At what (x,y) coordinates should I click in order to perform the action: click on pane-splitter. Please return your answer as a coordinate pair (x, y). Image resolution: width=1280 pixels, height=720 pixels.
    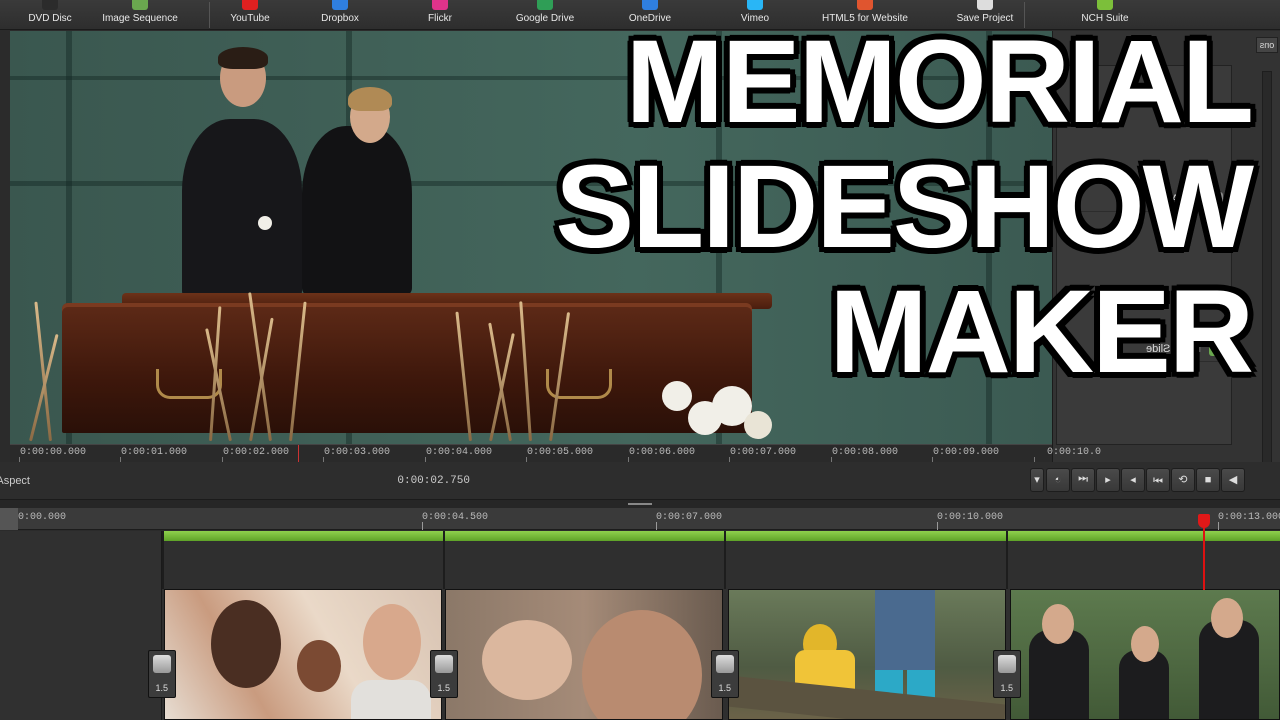
    Looking at the image, I should click on (640, 504).